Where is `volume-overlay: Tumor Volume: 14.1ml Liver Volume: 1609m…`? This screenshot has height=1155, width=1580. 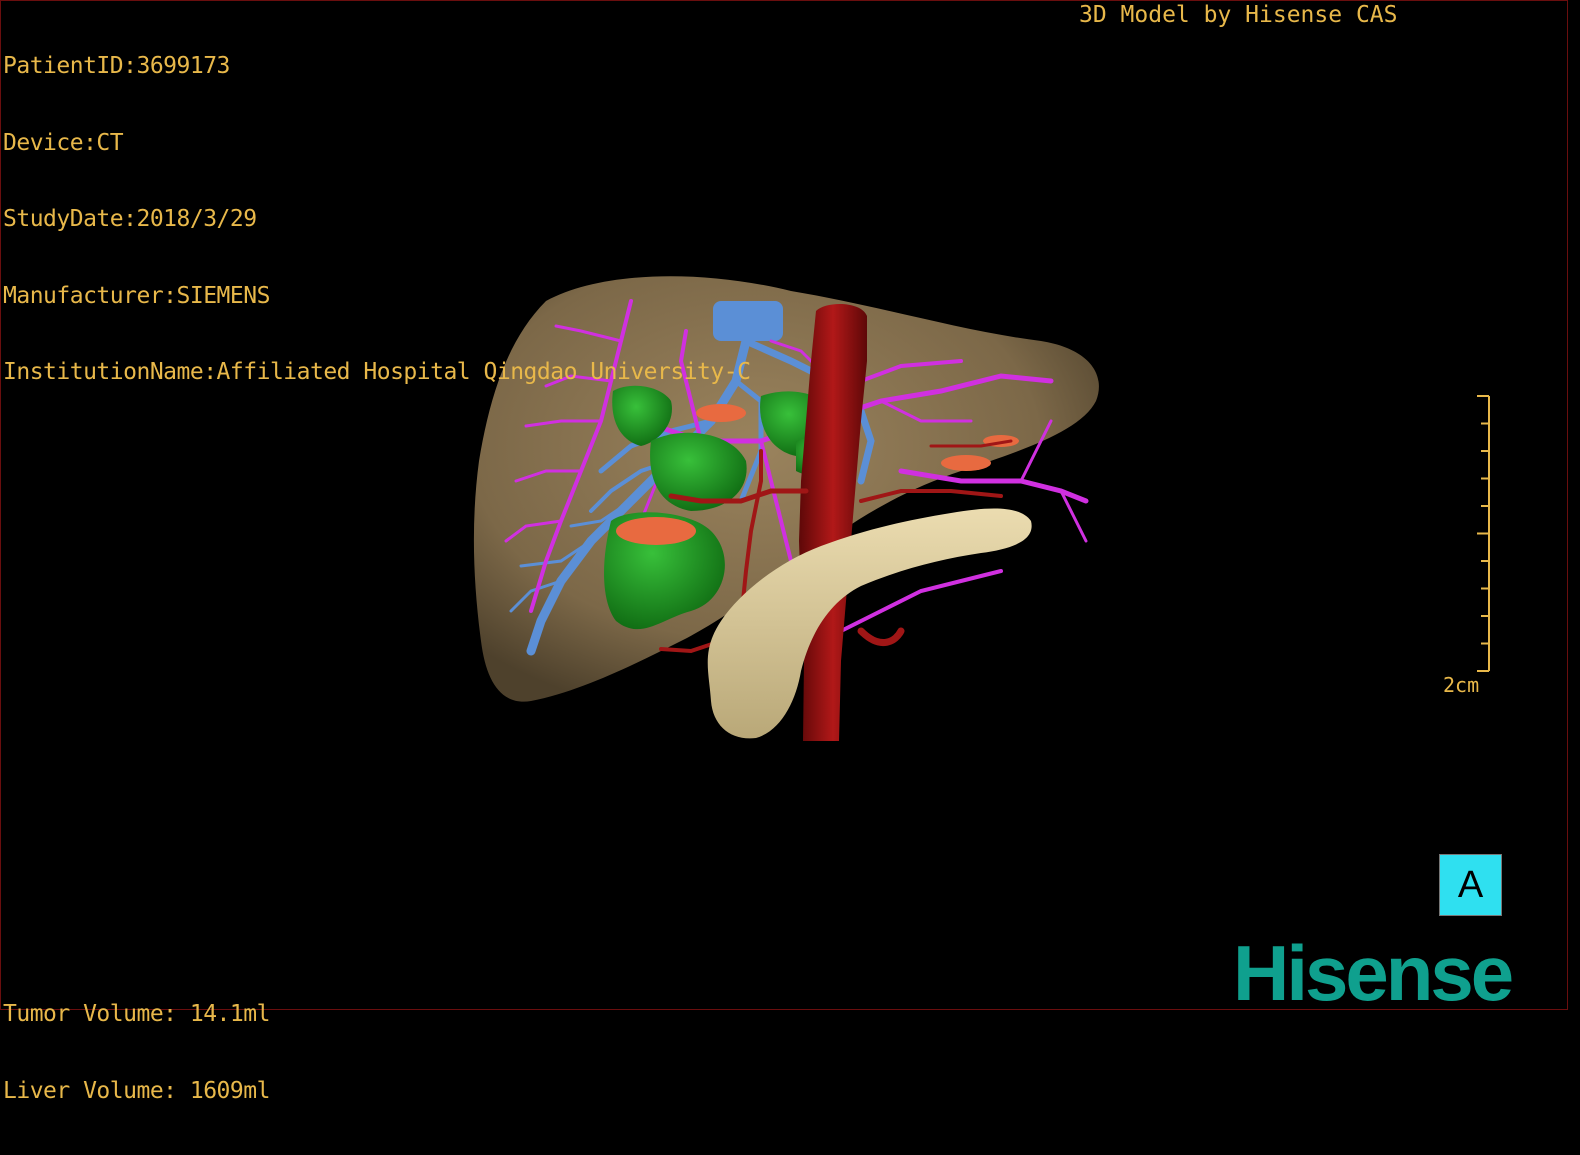
volume-overlay: Tumor Volume: 14.1ml Liver Volume: 1609m… is located at coordinates (136, 1053).